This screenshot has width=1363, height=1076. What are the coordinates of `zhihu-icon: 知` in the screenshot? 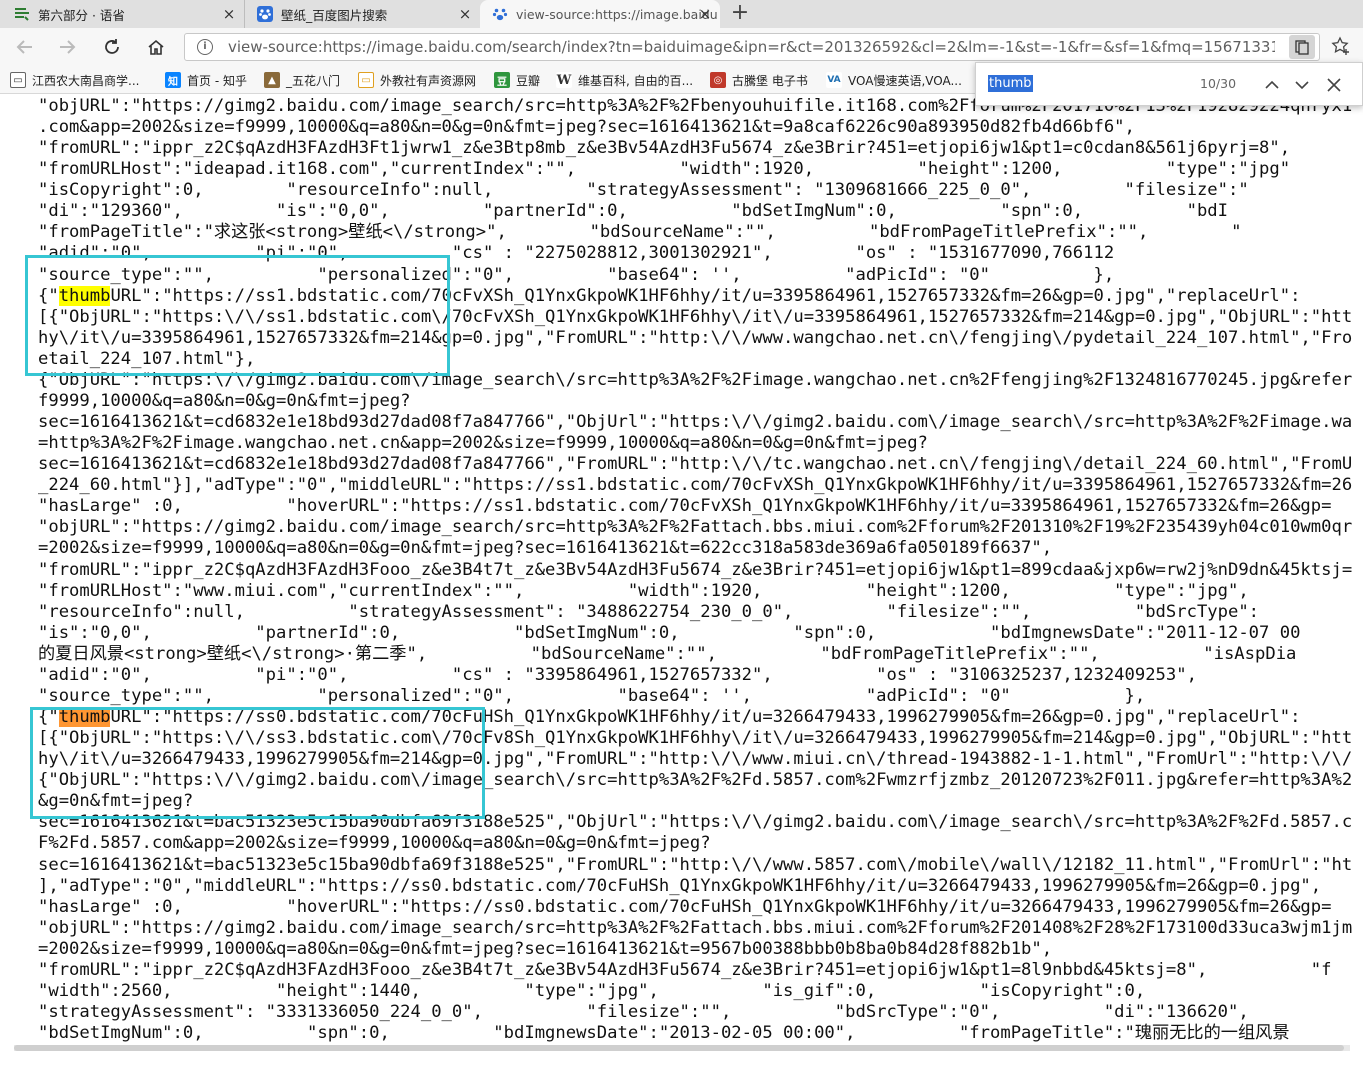 It's located at (173, 80).